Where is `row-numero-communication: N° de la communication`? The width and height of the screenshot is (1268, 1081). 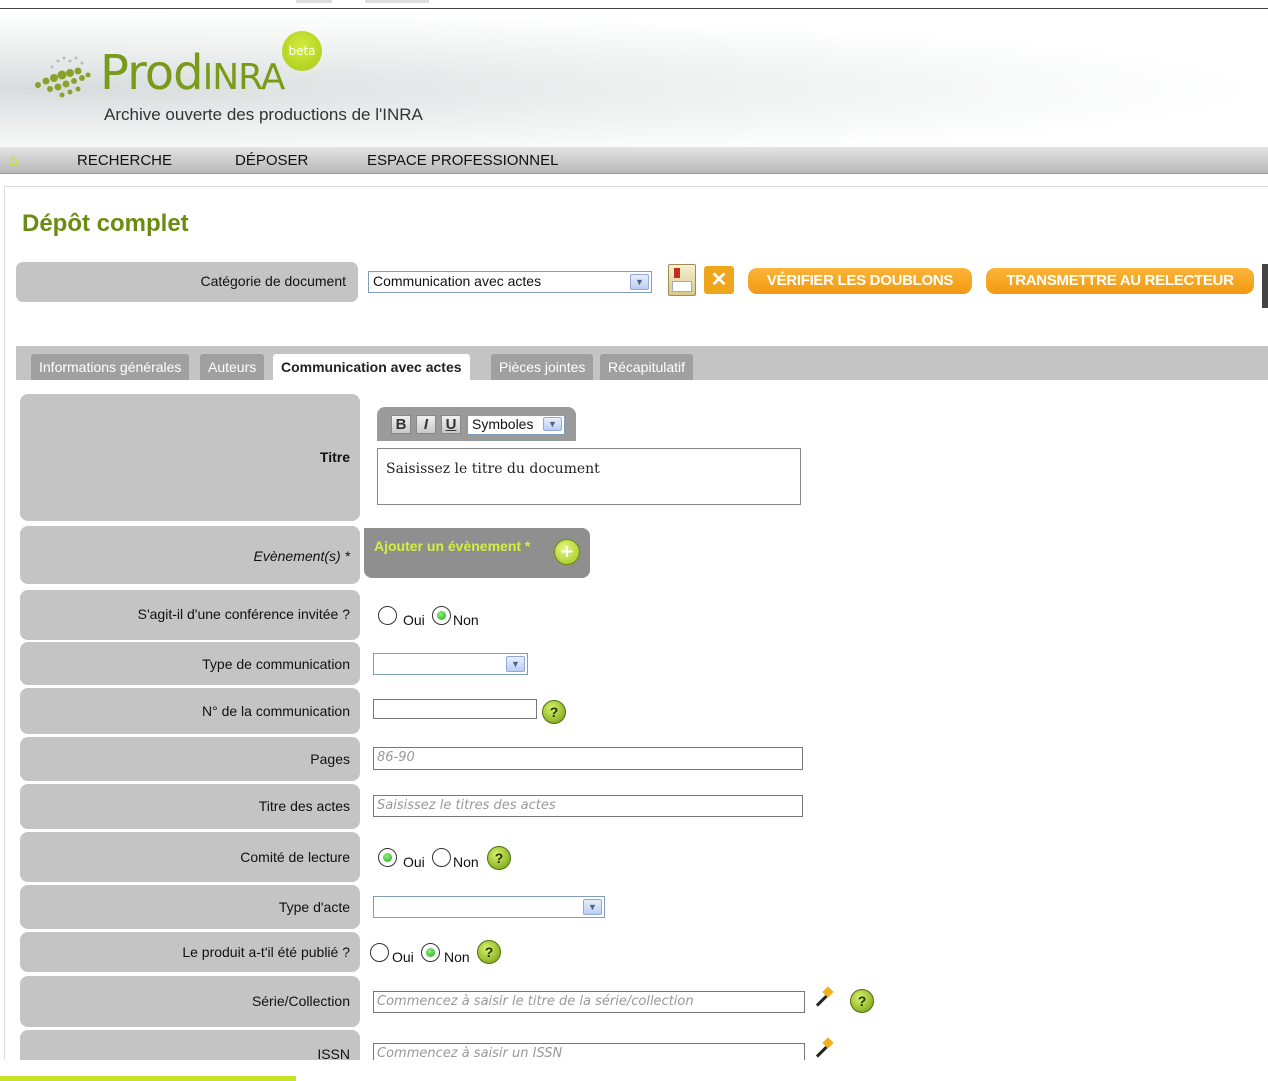 row-numero-communication: N° de la communication is located at coordinates (190, 711).